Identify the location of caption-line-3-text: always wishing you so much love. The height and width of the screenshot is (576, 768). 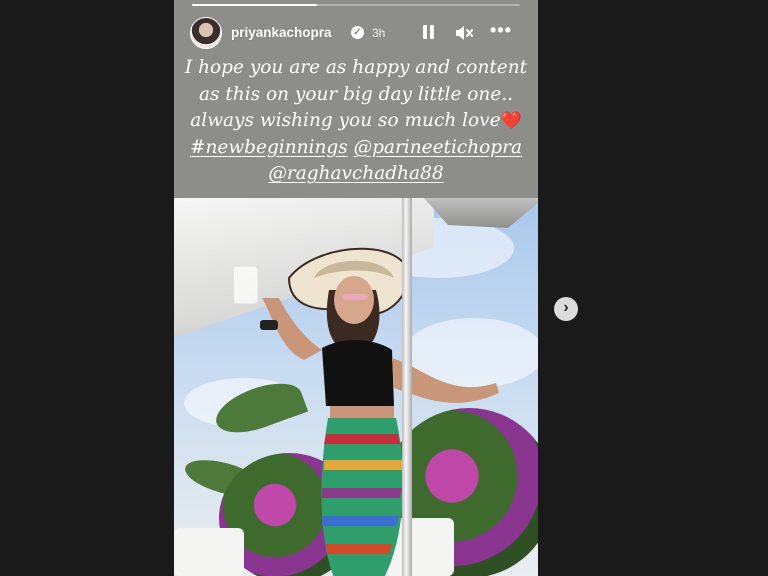
(345, 120).